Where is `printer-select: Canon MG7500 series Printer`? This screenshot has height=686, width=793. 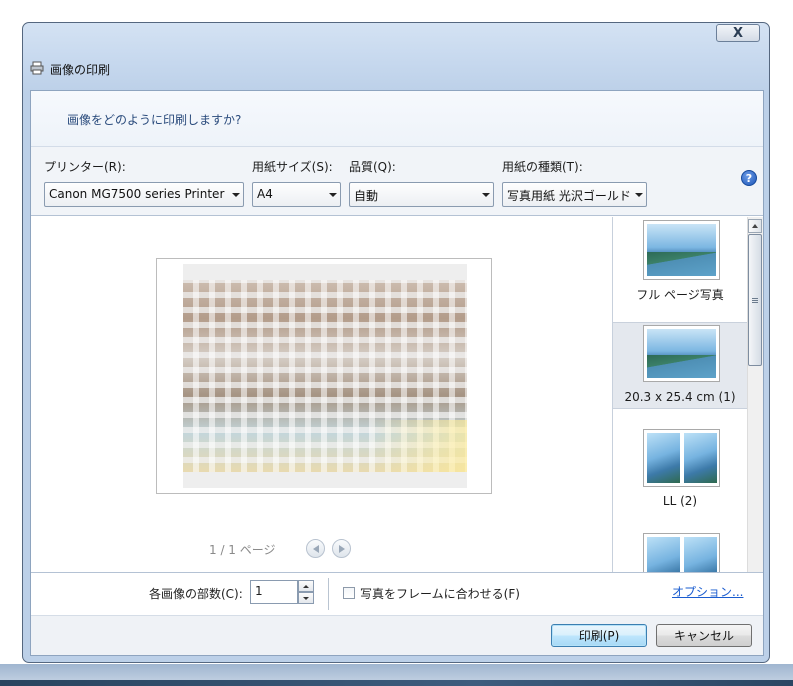
printer-select: Canon MG7500 series Printer is located at coordinates (144, 194).